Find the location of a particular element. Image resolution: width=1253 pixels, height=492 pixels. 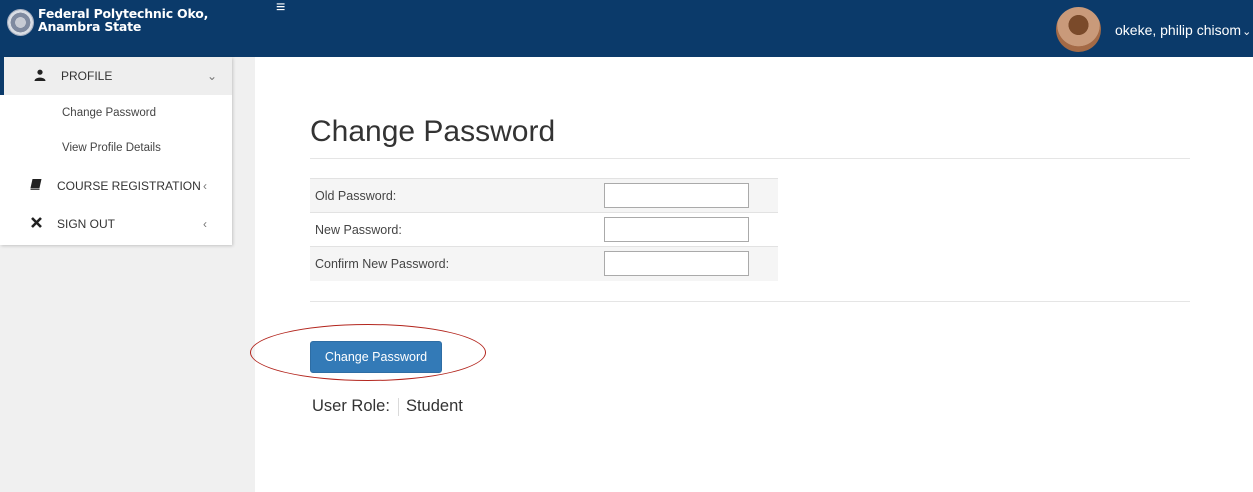

user-role: User Role: Student is located at coordinates (387, 406).